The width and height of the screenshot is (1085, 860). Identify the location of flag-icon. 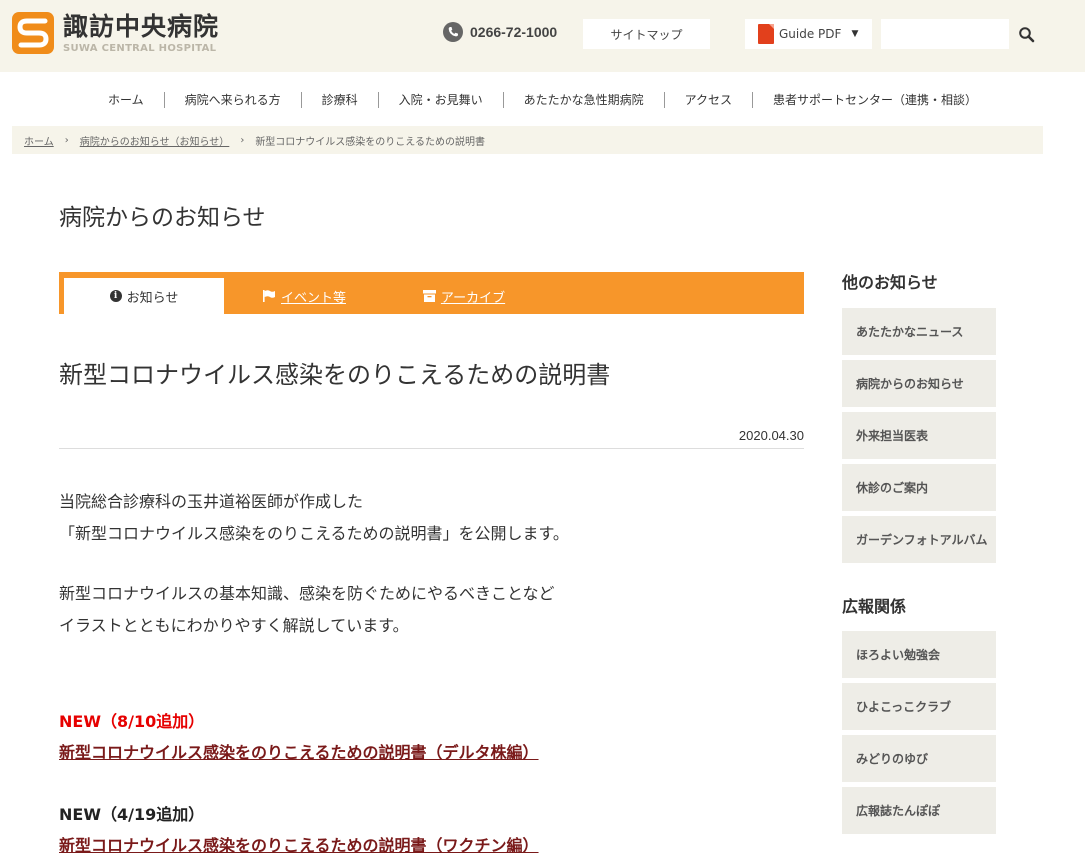
(269, 296).